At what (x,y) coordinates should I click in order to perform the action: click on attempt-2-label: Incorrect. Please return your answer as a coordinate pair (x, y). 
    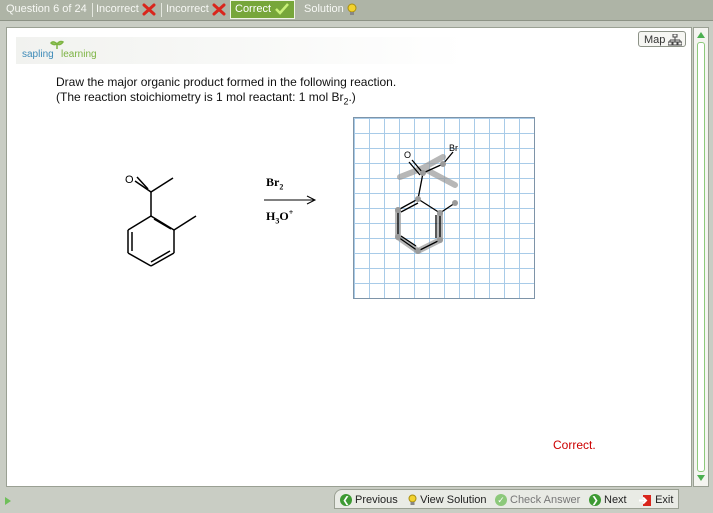
    Looking at the image, I should click on (187, 9).